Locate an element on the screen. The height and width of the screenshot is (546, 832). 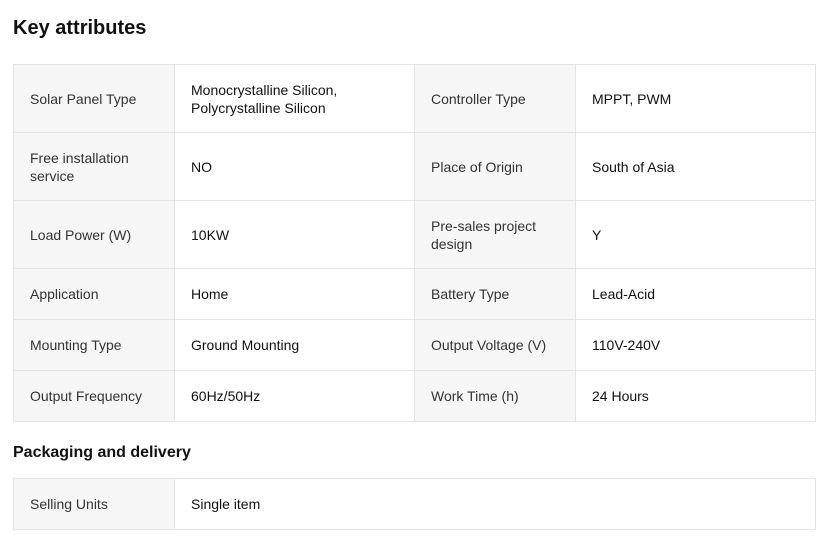
table-row: Application Home Battery Type Lead-Acid is located at coordinates (414, 294).